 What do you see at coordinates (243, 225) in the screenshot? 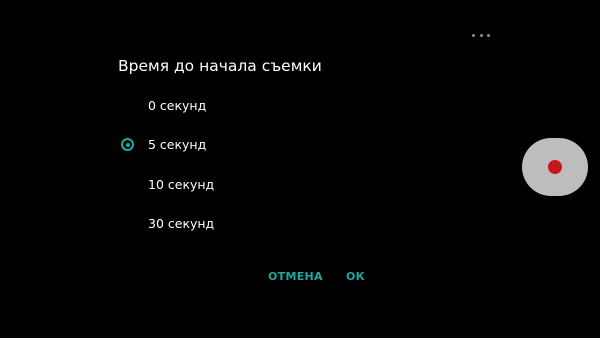
I see `timer-option-30s: 30 секунд` at bounding box center [243, 225].